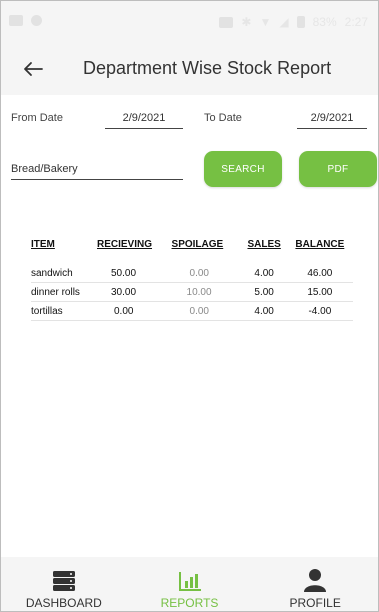  I want to click on balance-cell: 46.00, so click(320, 273).